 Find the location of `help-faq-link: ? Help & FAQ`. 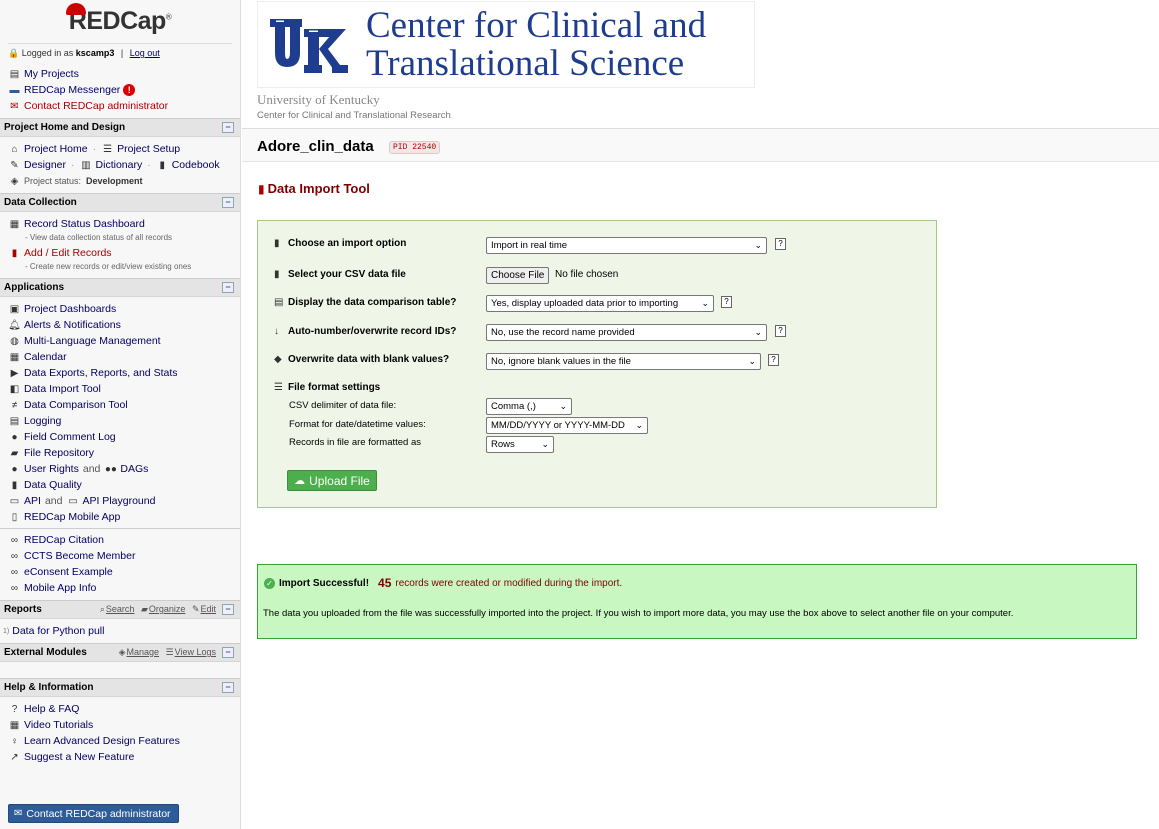

help-faq-link: ? Help & FAQ is located at coordinates (120, 709).